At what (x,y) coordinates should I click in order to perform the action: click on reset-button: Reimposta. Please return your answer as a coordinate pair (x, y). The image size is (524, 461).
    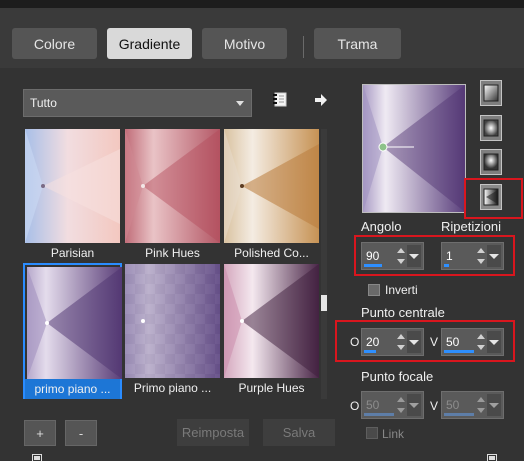
    Looking at the image, I should click on (213, 432).